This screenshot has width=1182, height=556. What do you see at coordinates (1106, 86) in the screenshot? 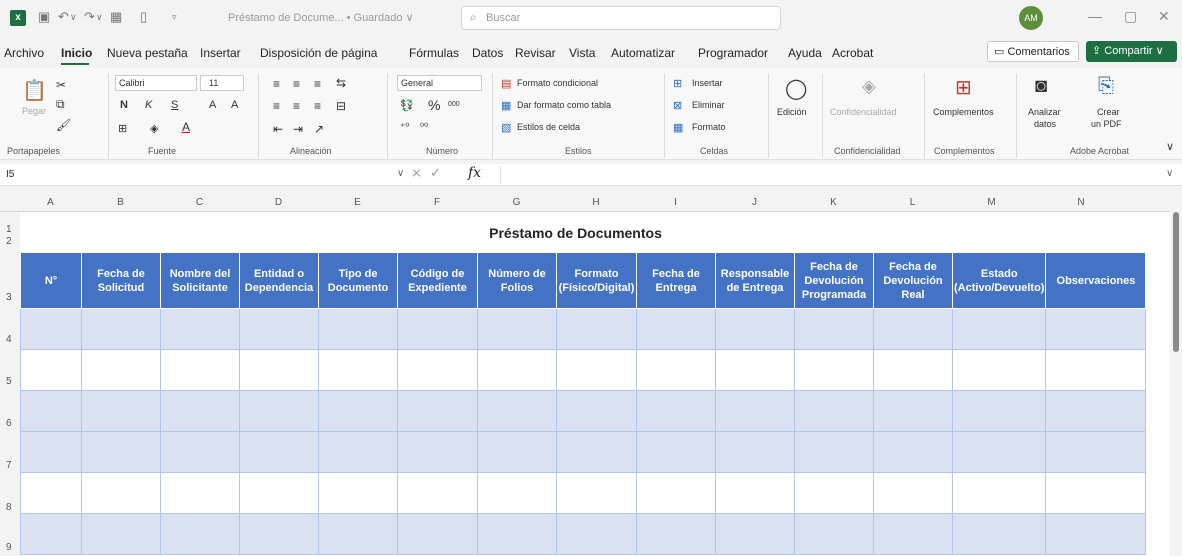
I see `create-pdf-icon: ⎘` at bounding box center [1106, 86].